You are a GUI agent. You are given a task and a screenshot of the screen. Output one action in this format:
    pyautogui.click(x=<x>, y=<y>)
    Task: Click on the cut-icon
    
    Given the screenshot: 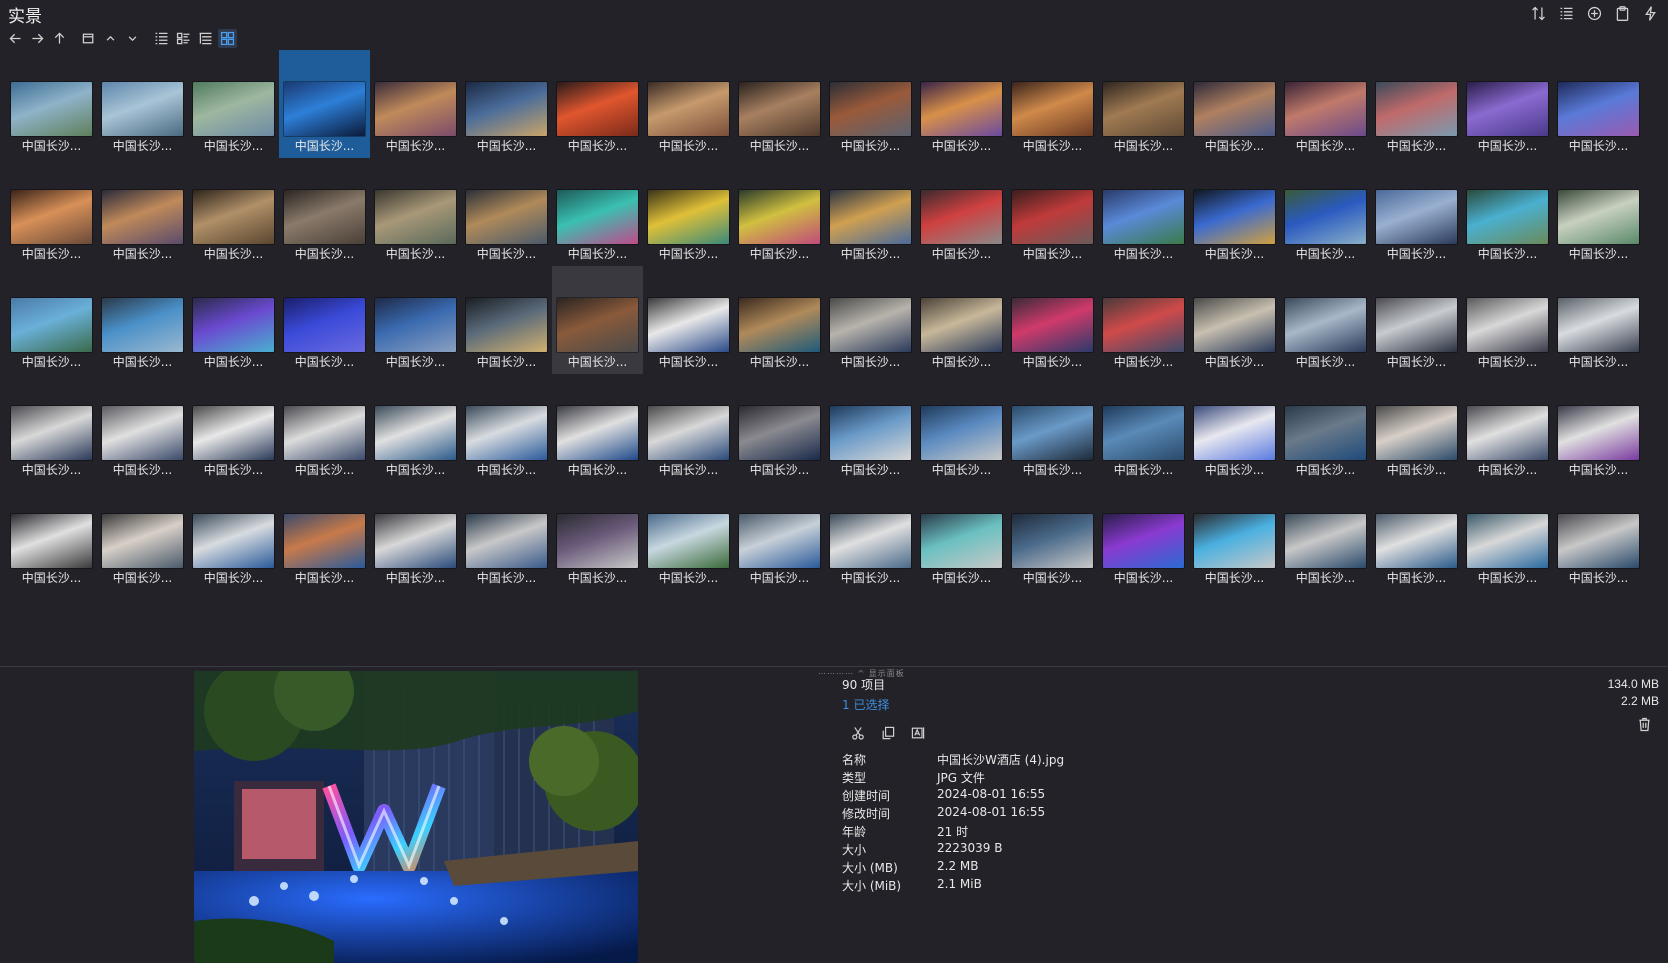 What is the action you would take?
    pyautogui.click(x=858, y=733)
    